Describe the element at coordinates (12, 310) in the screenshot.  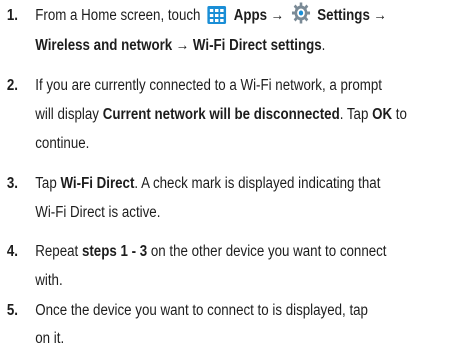
I see `step-number: 5.` at that location.